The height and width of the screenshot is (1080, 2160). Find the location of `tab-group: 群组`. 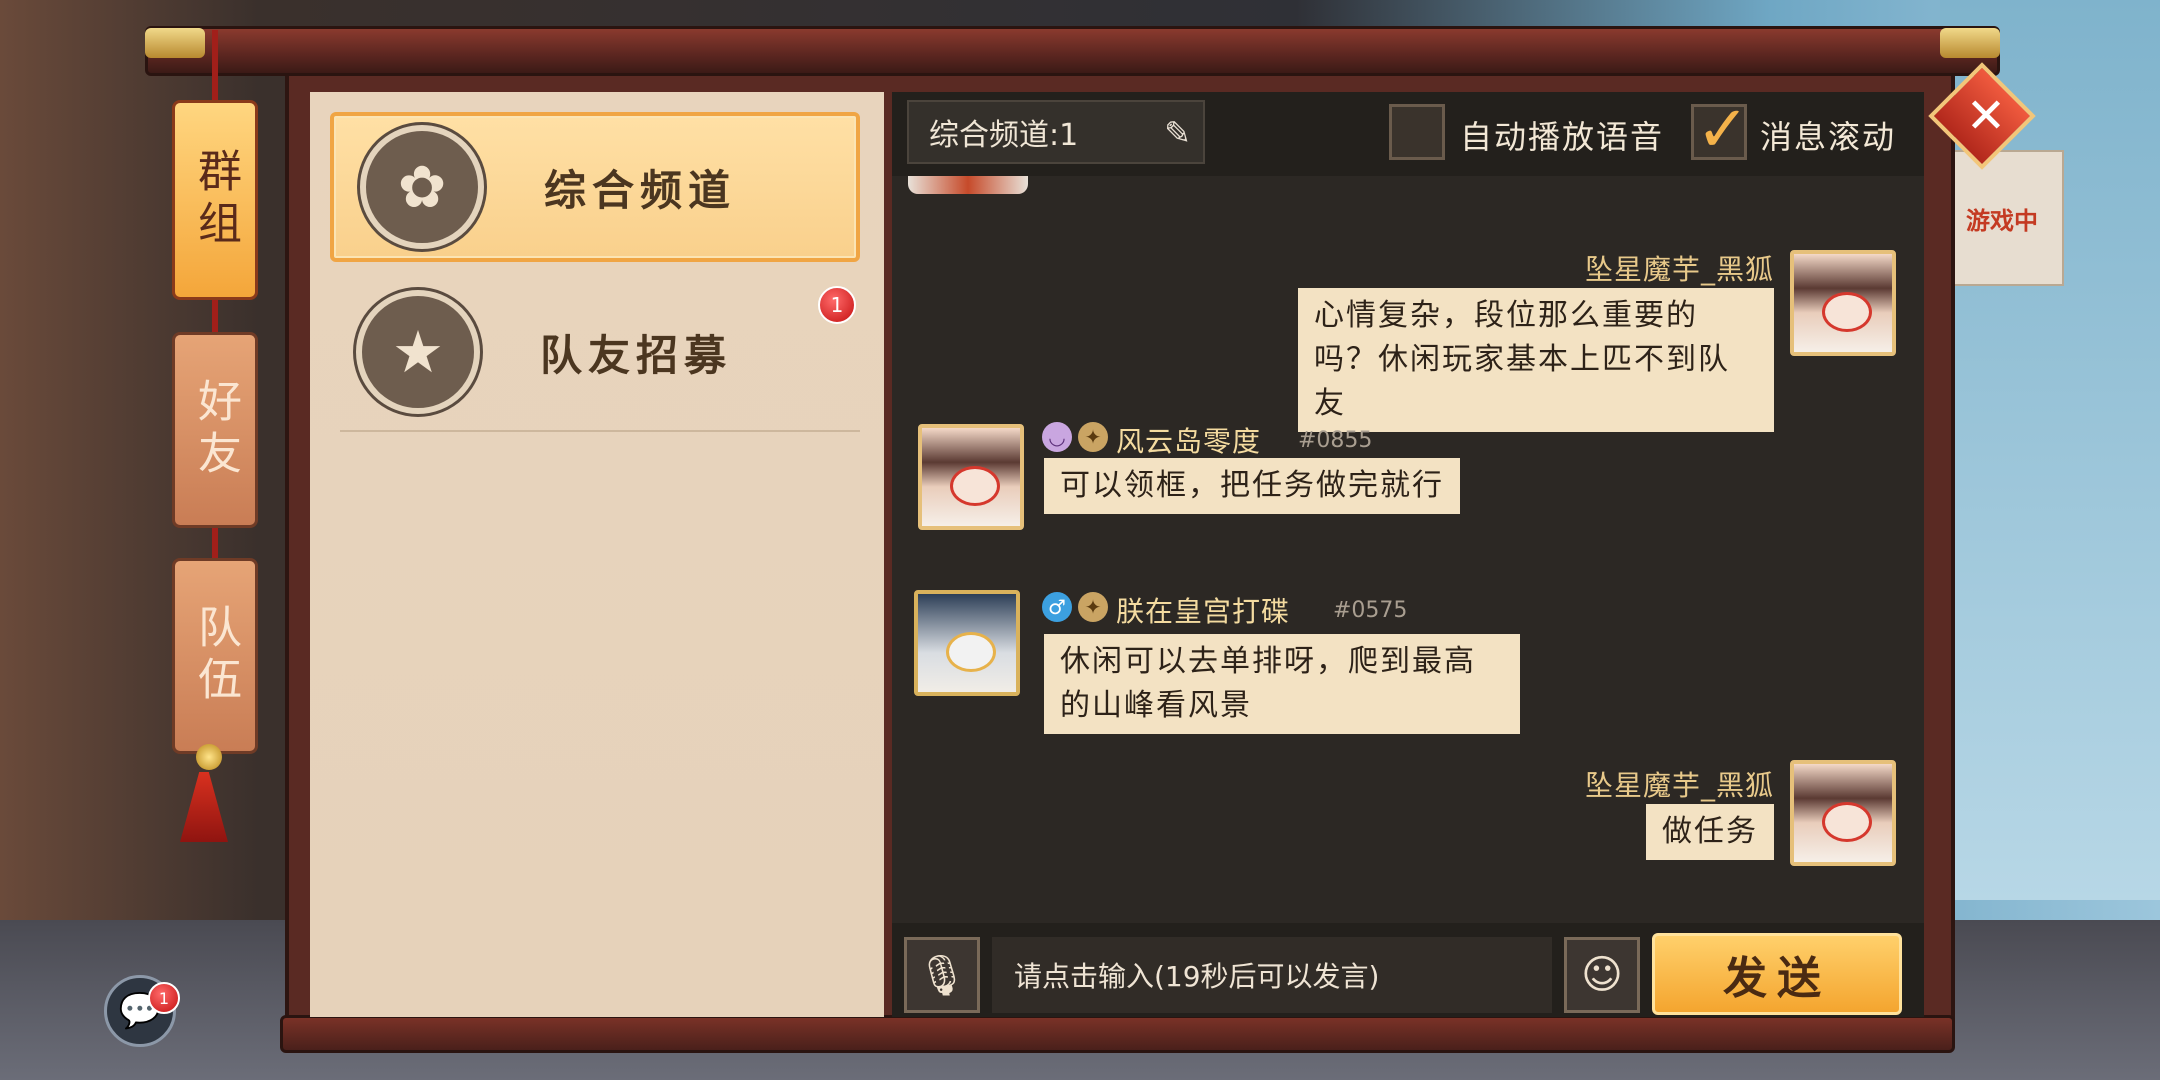

tab-group: 群组 is located at coordinates (215, 200).